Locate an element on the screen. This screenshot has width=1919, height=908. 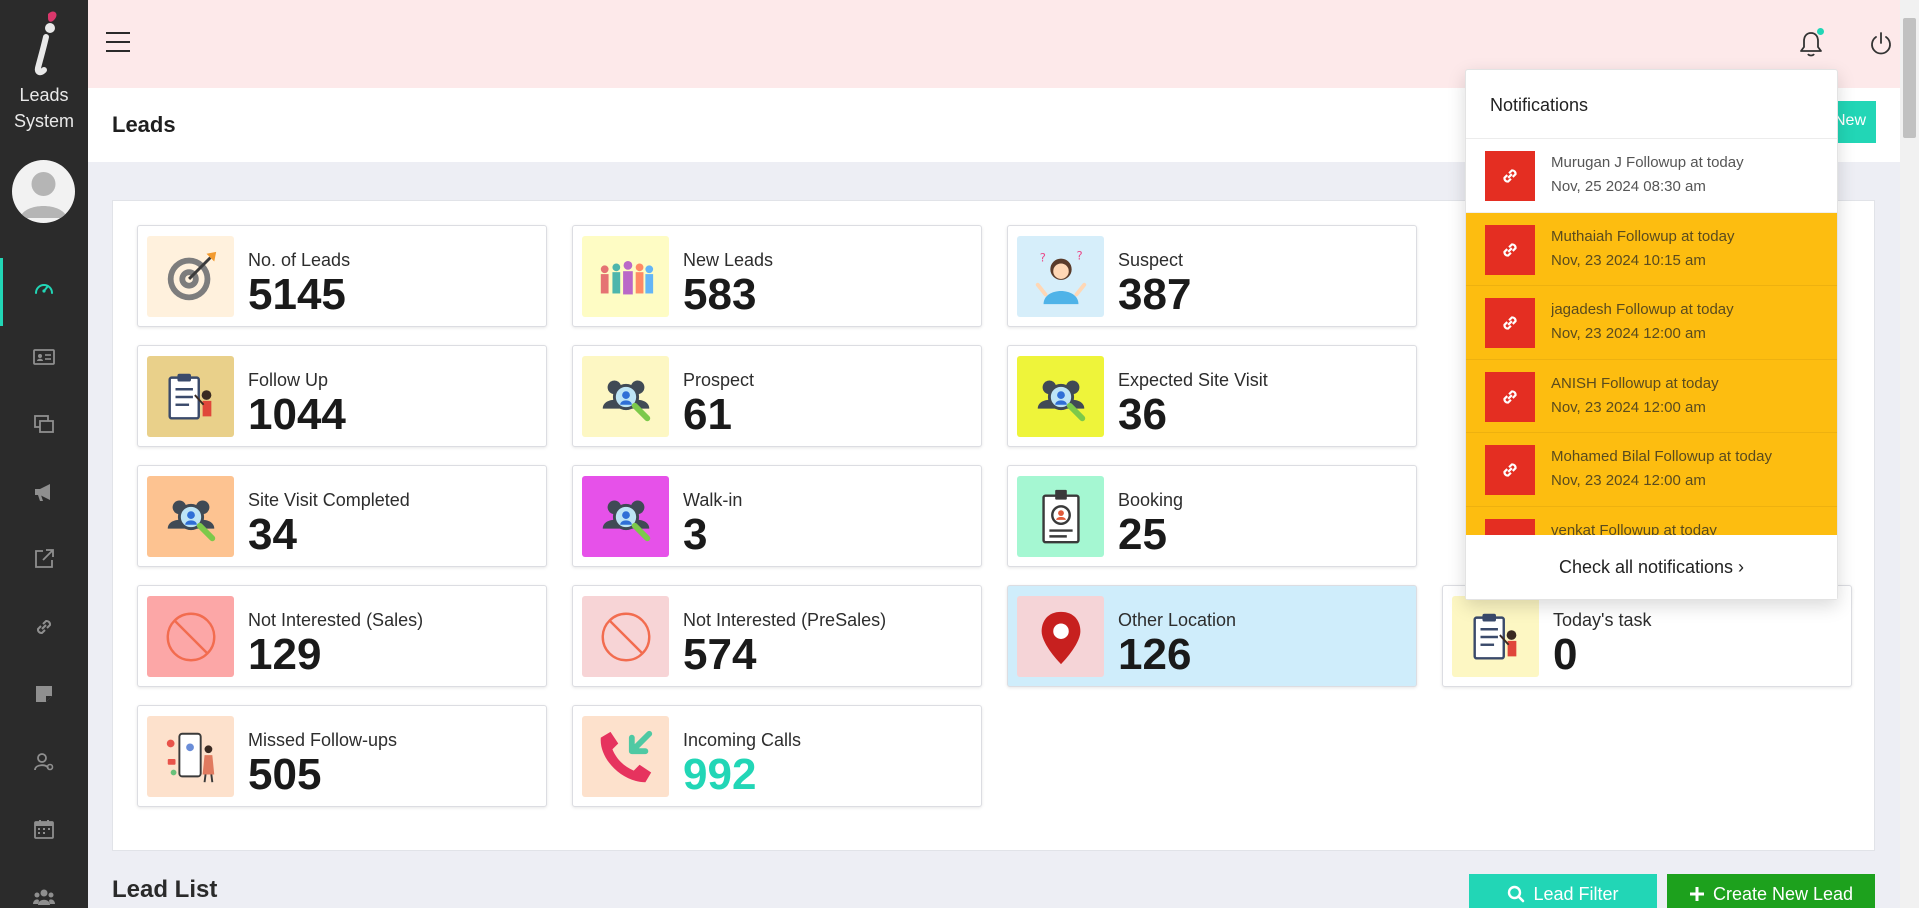
stat-label: Not Interested (PreSales) is located at coordinates (785, 620).